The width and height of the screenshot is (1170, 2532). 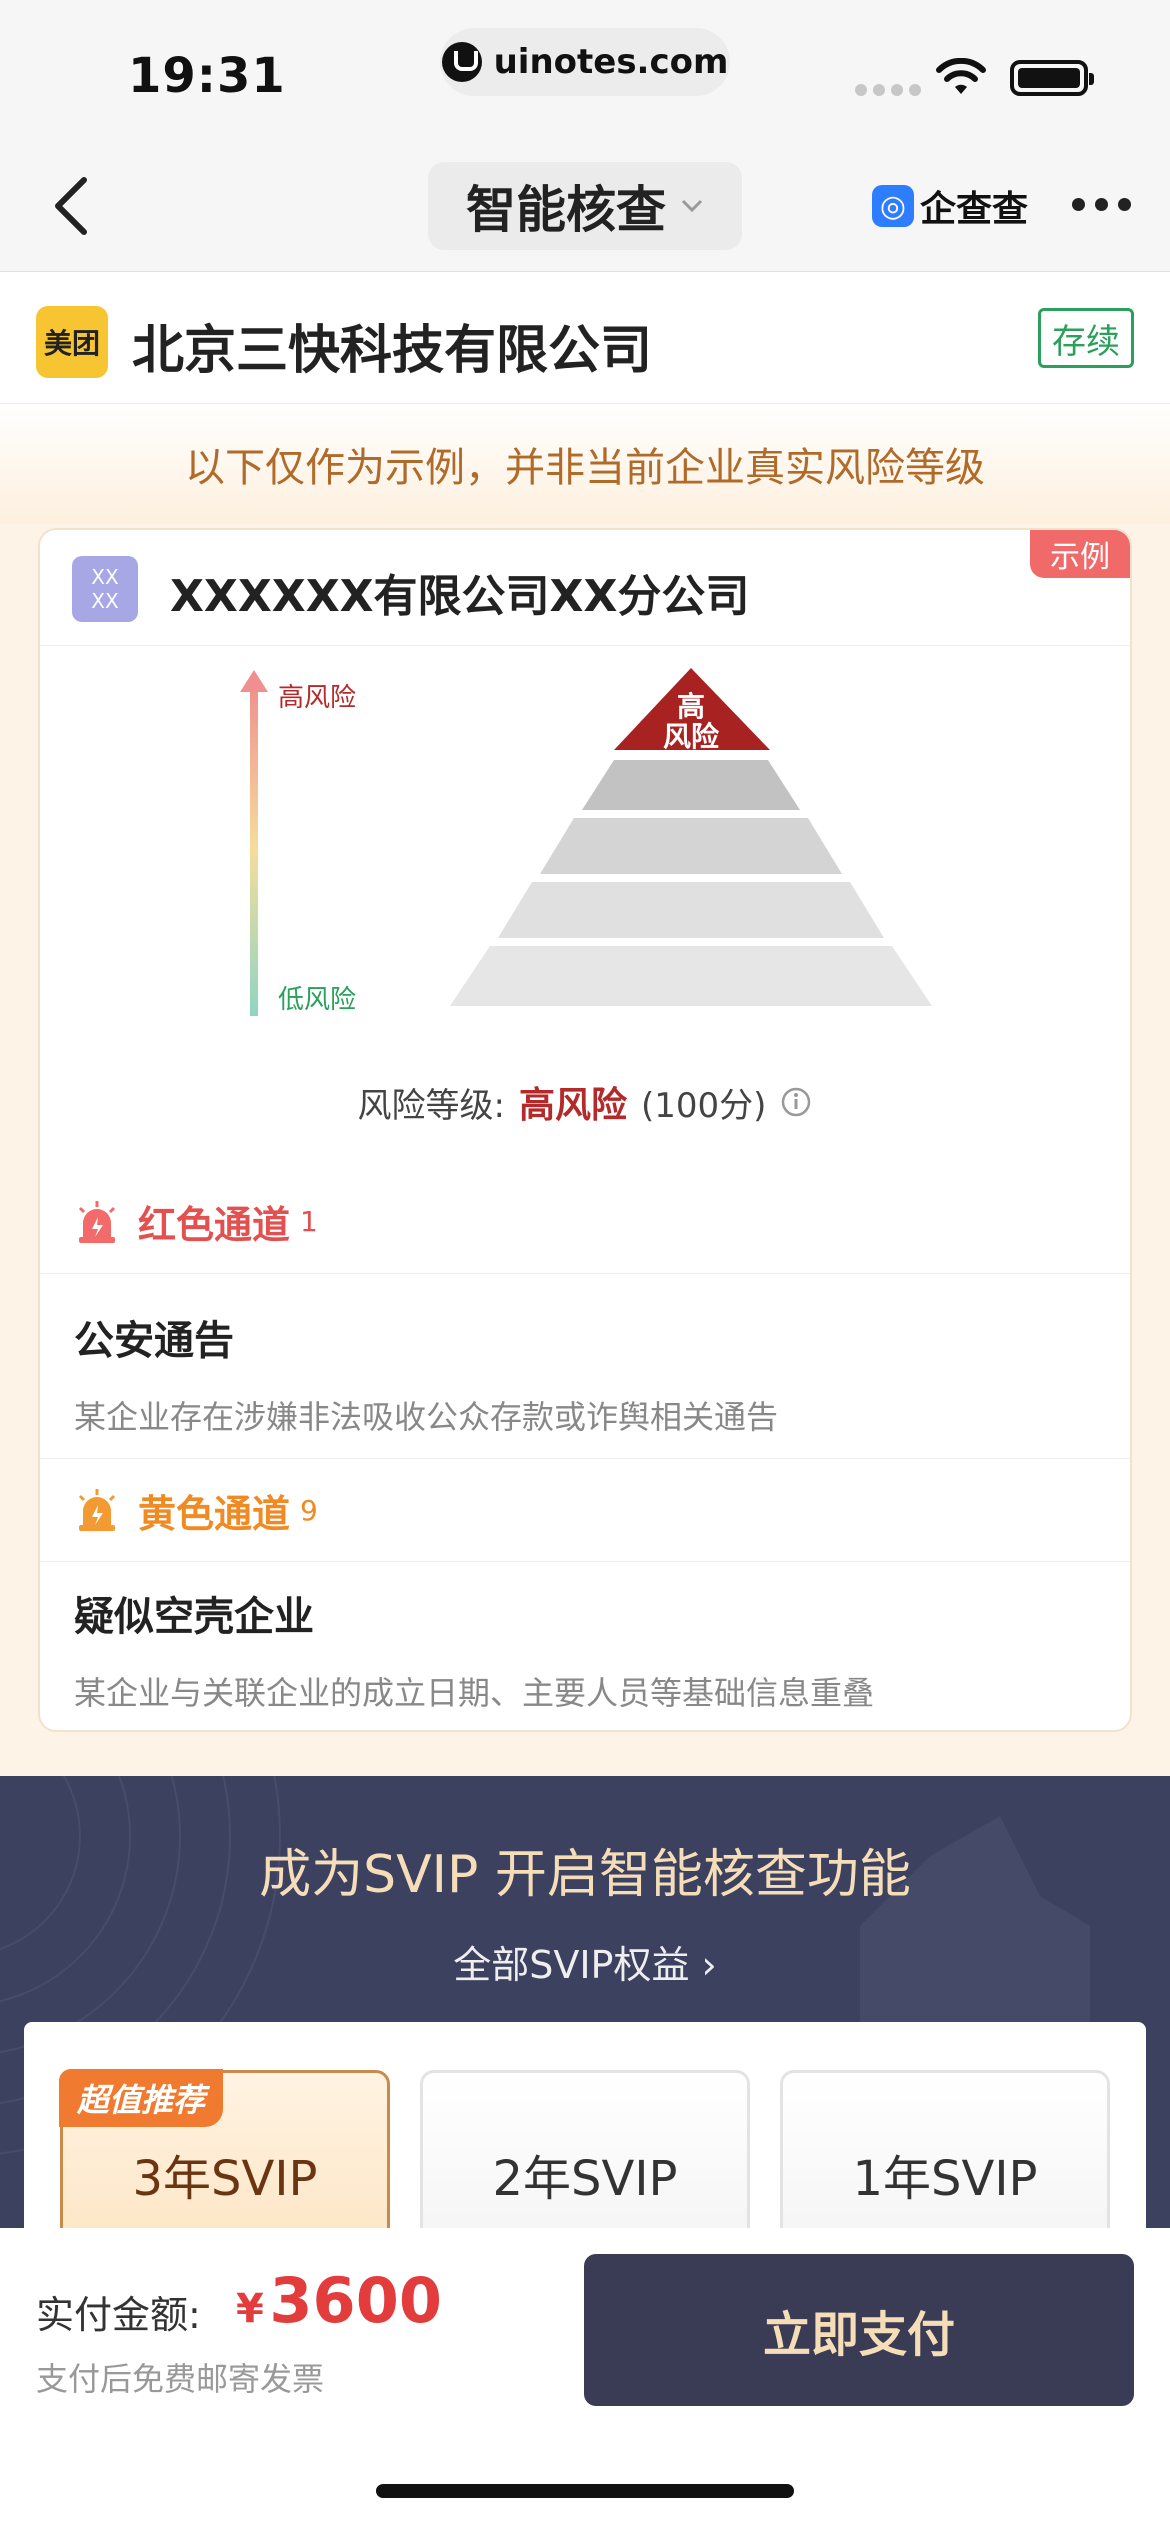 What do you see at coordinates (691, 706) in the screenshot?
I see `pyramid-top-line1: 高` at bounding box center [691, 706].